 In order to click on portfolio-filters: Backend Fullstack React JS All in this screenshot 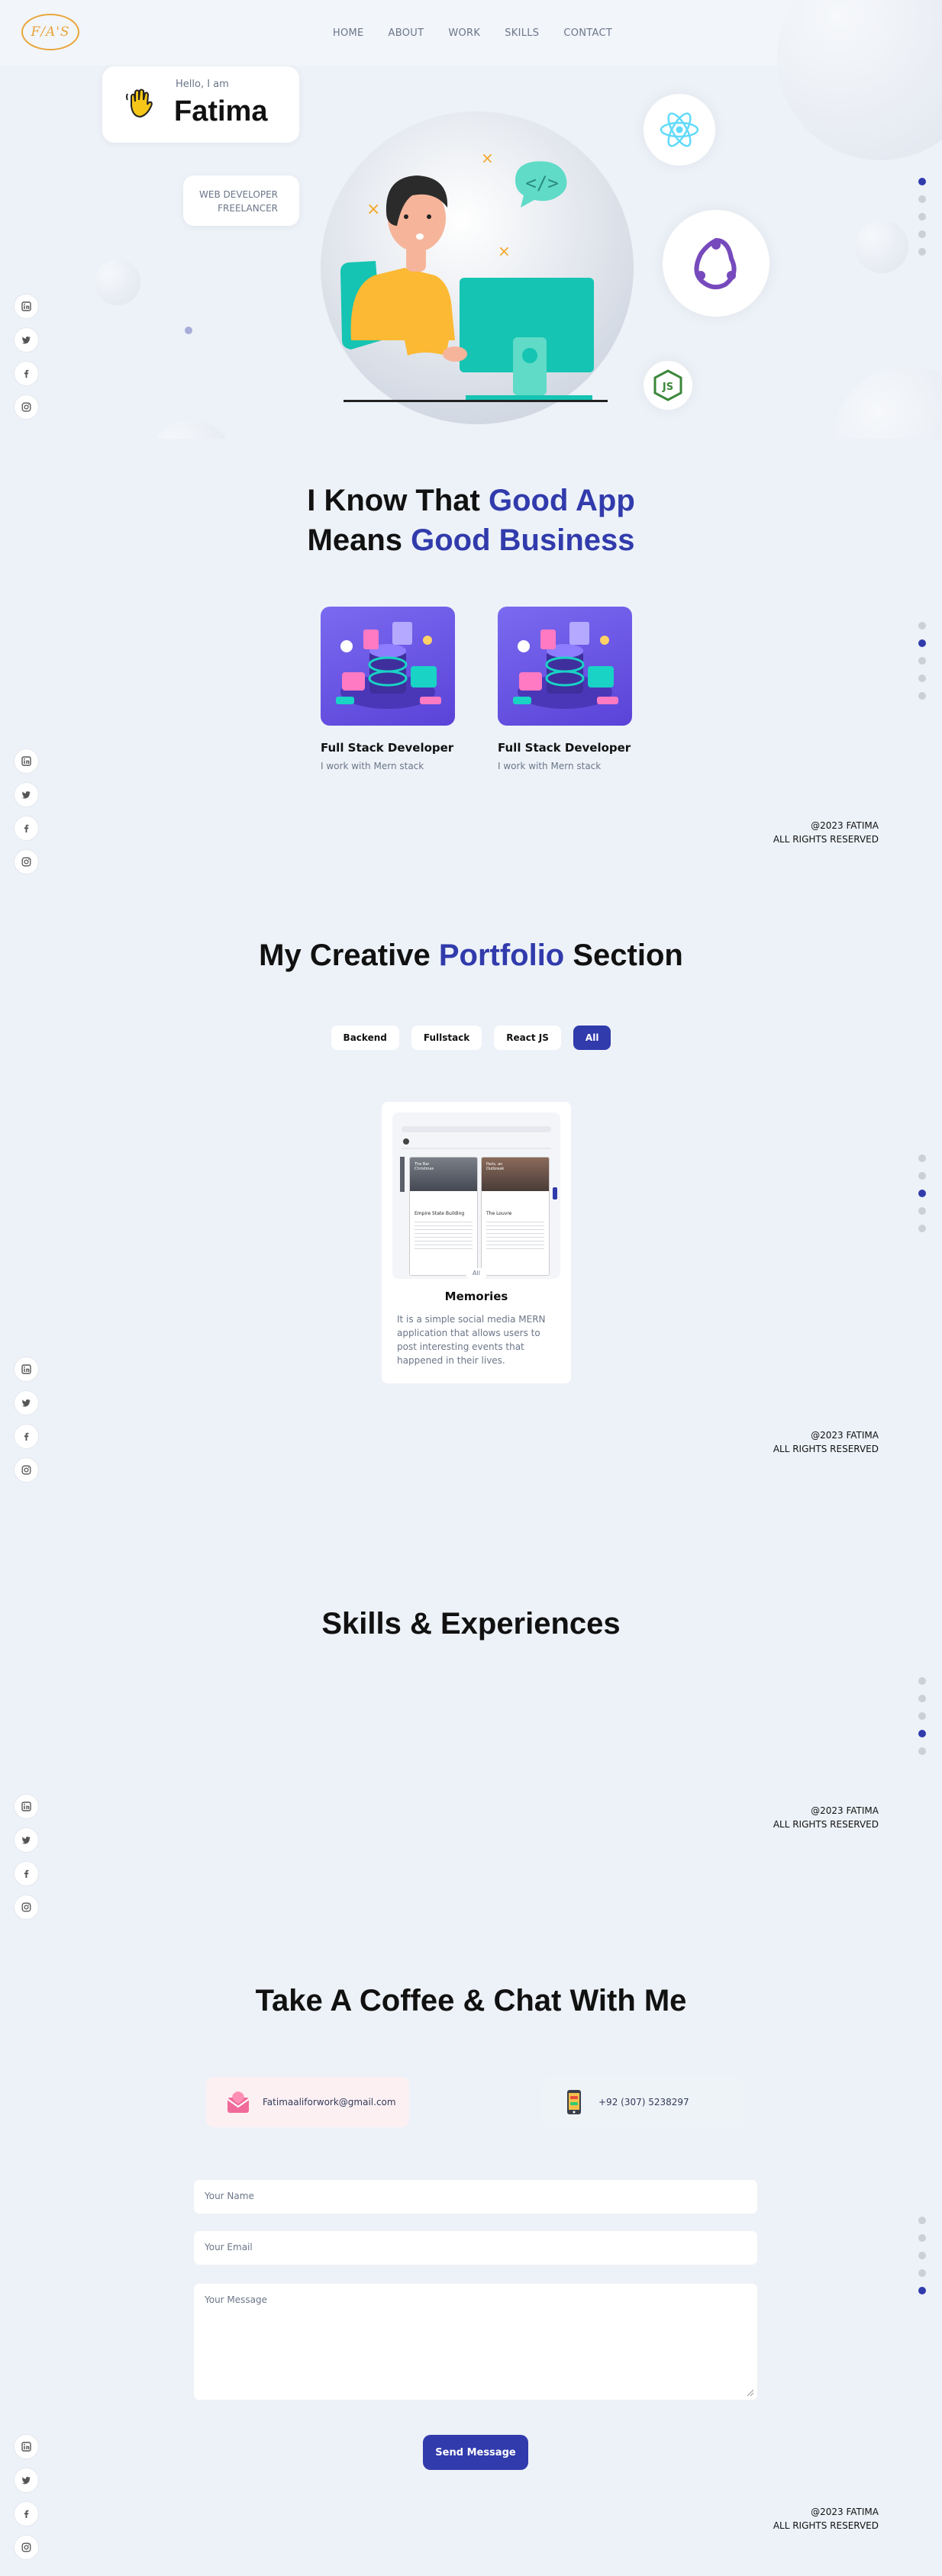, I will do `click(471, 1038)`.